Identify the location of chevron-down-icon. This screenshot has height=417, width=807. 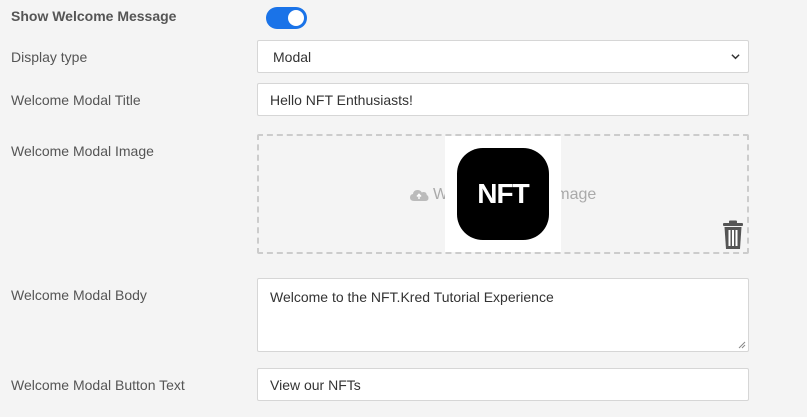
(735, 57).